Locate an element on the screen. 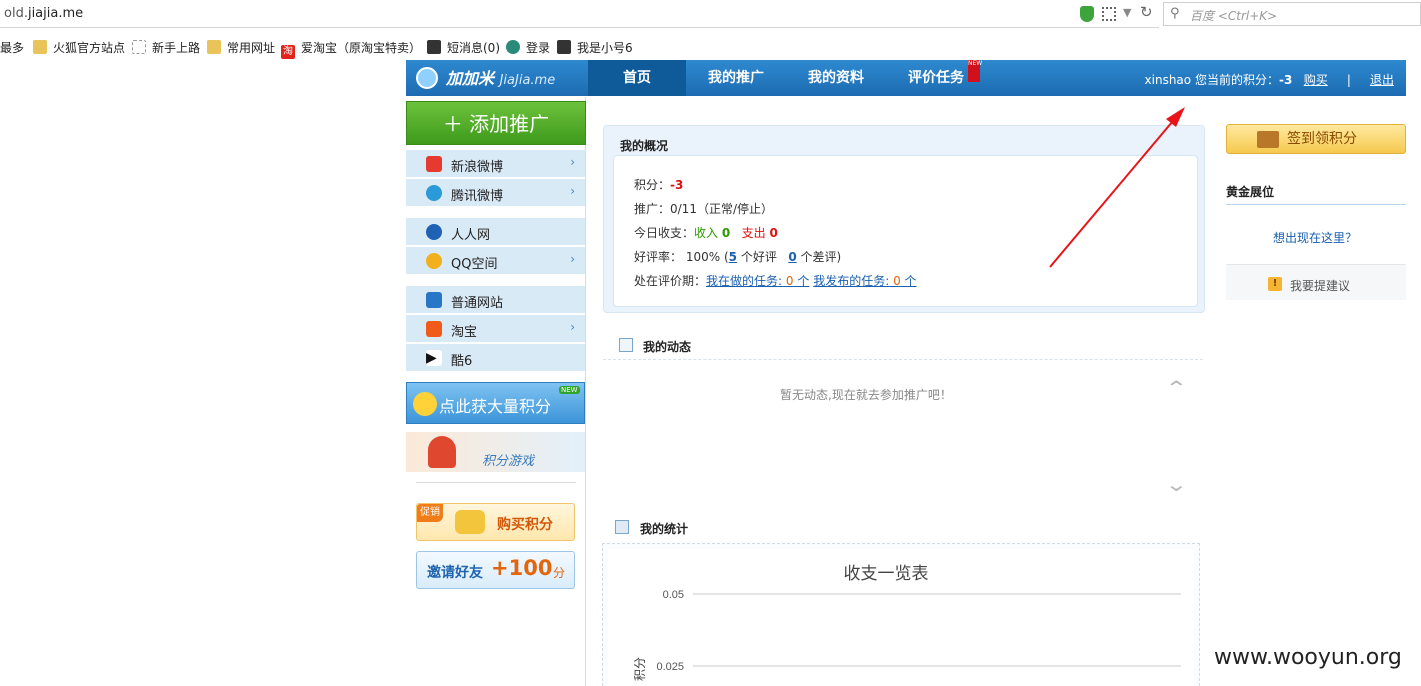 This screenshot has width=1421, height=686. sidebar-item-label: 人人网 is located at coordinates (471, 235).